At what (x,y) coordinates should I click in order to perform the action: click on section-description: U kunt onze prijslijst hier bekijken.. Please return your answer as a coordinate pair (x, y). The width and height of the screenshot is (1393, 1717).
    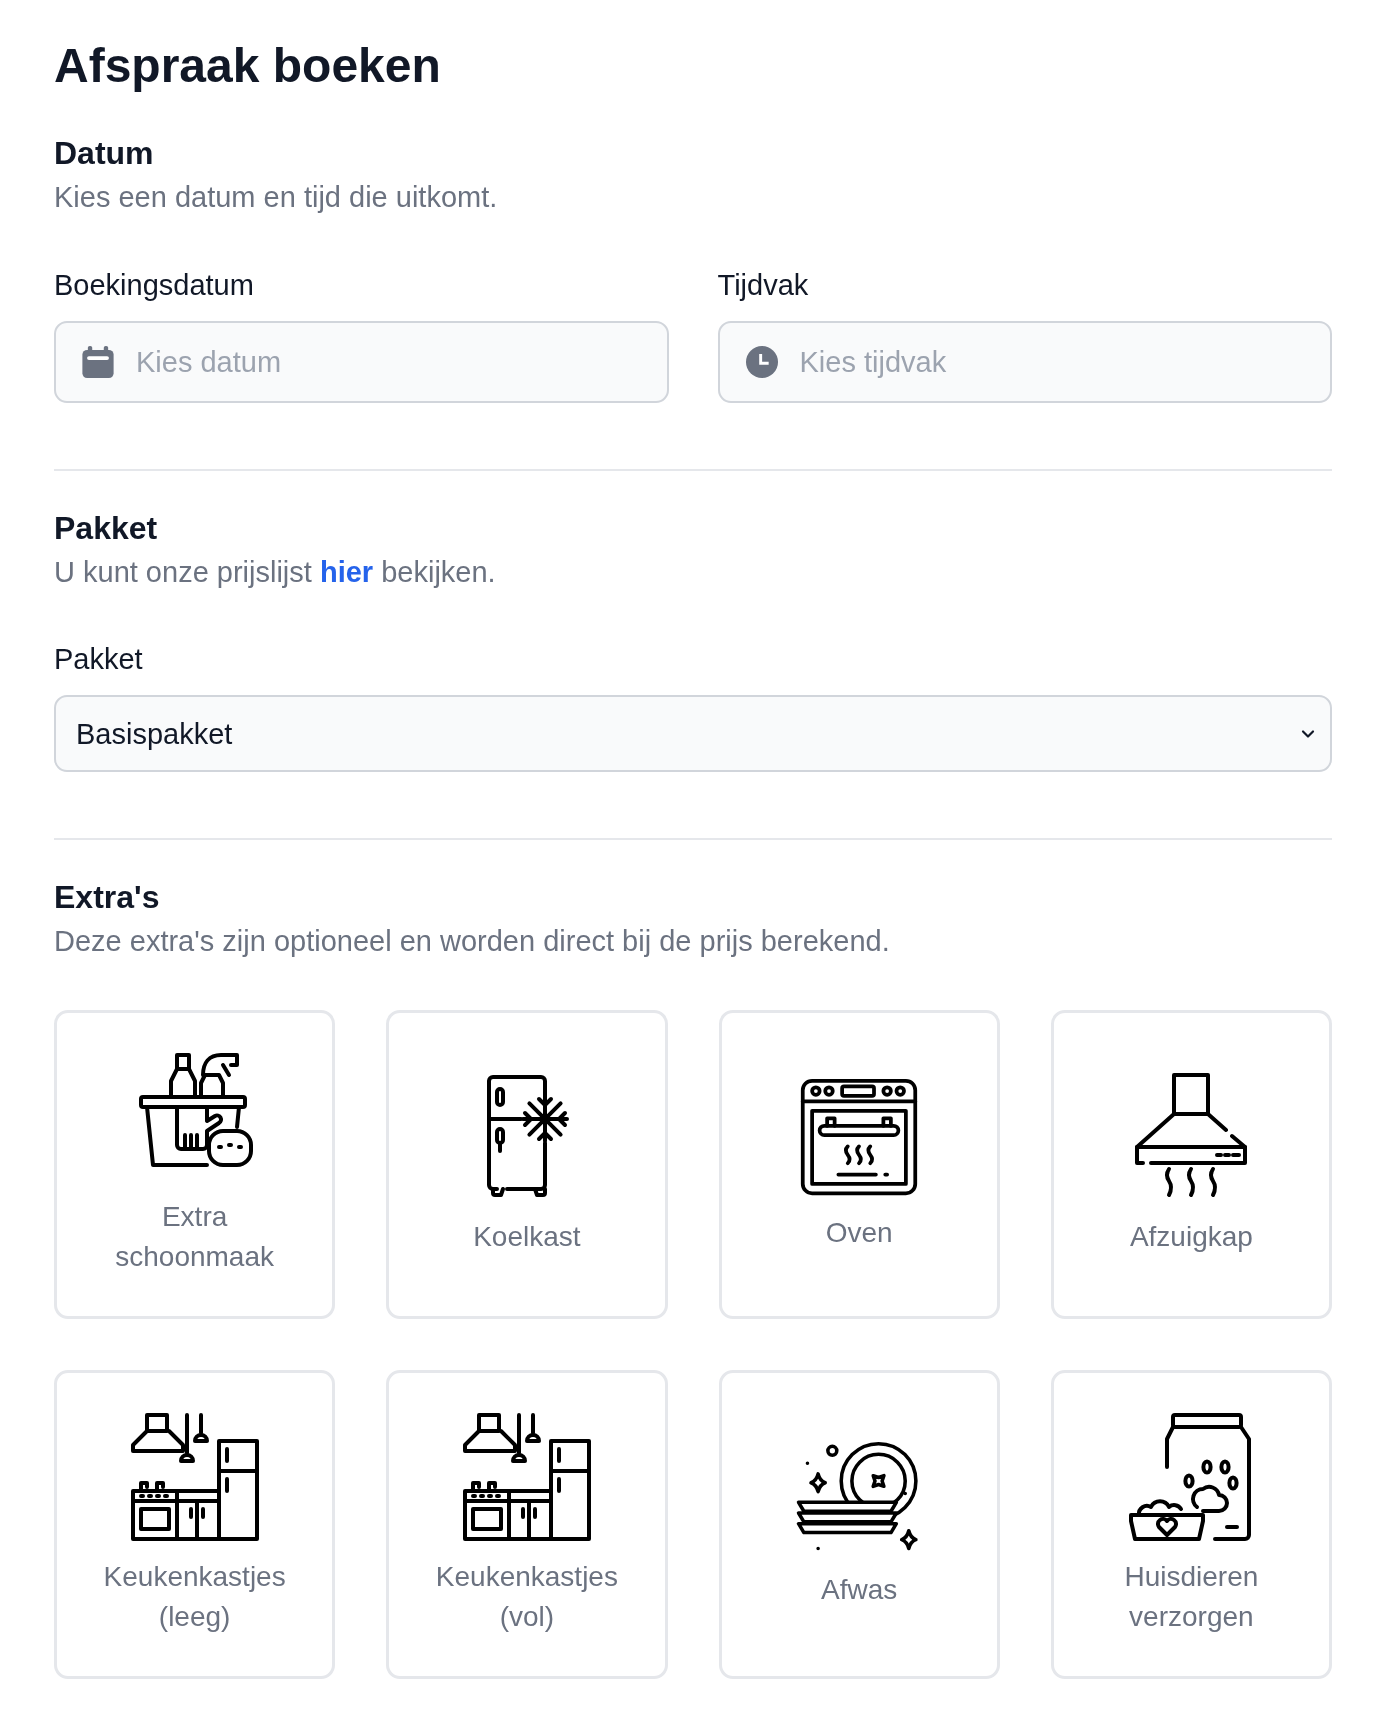
    Looking at the image, I should click on (275, 572).